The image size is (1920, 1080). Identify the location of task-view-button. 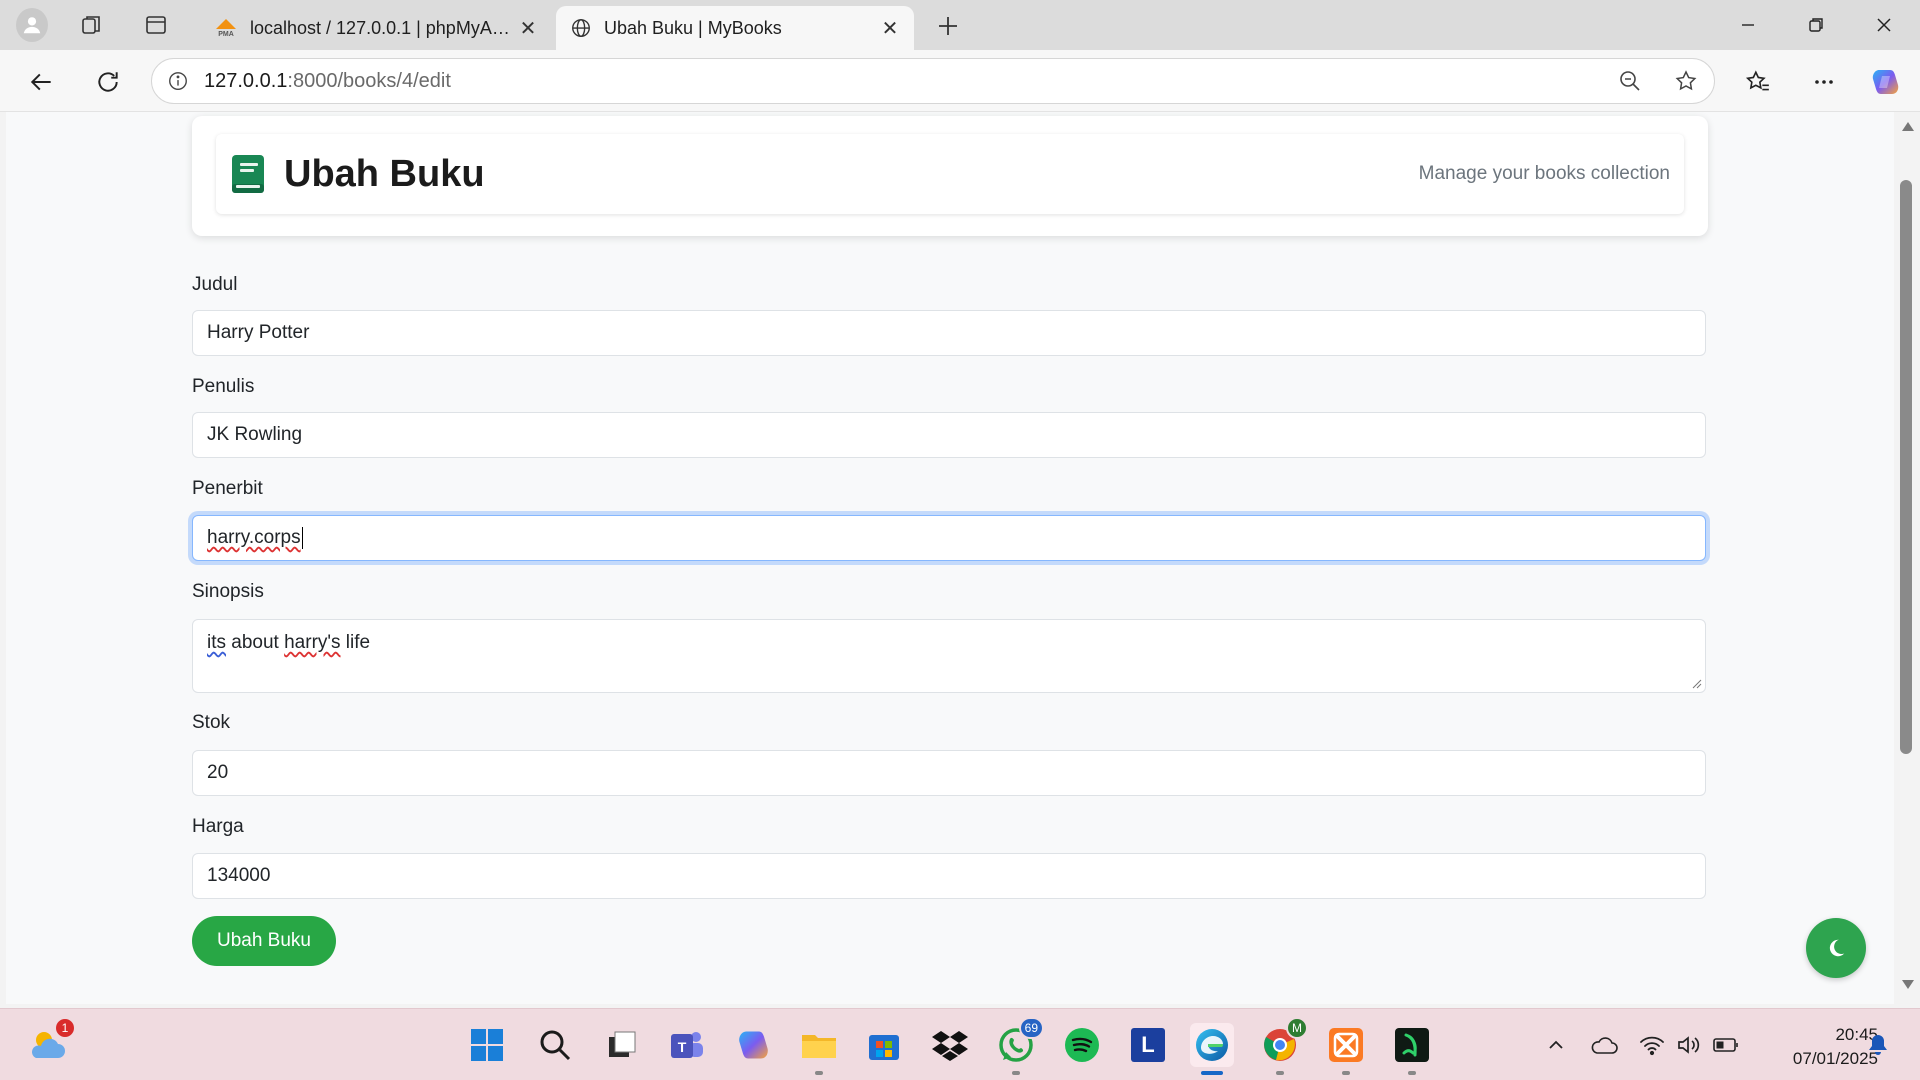
(622, 1045).